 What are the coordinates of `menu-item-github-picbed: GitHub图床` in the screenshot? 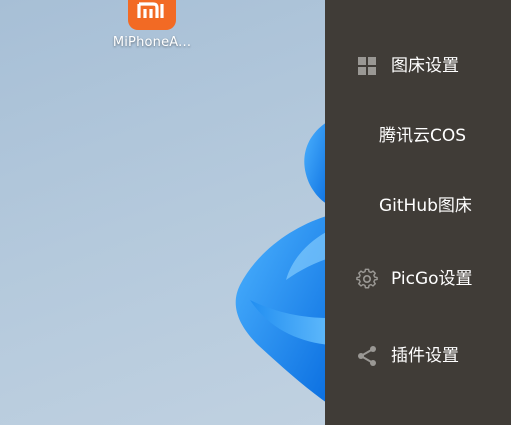 It's located at (418, 206).